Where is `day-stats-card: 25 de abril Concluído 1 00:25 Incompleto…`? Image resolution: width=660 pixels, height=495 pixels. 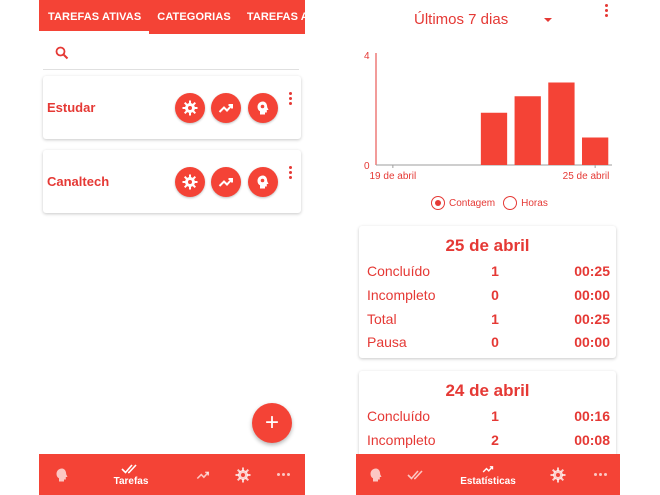 day-stats-card: 25 de abril Concluído 1 00:25 Incompleto… is located at coordinates (487, 292).